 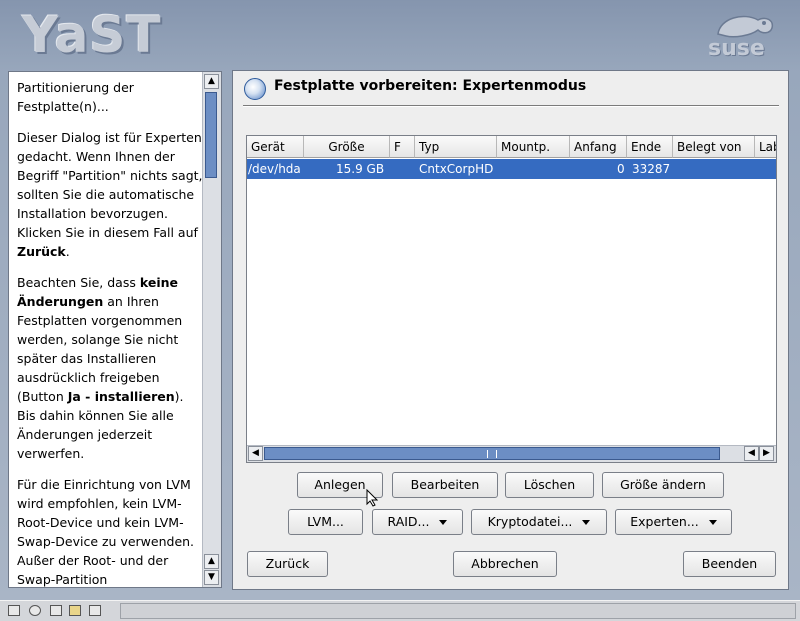 What do you see at coordinates (766, 453) in the screenshot?
I see `scroll-right-icon: ▶` at bounding box center [766, 453].